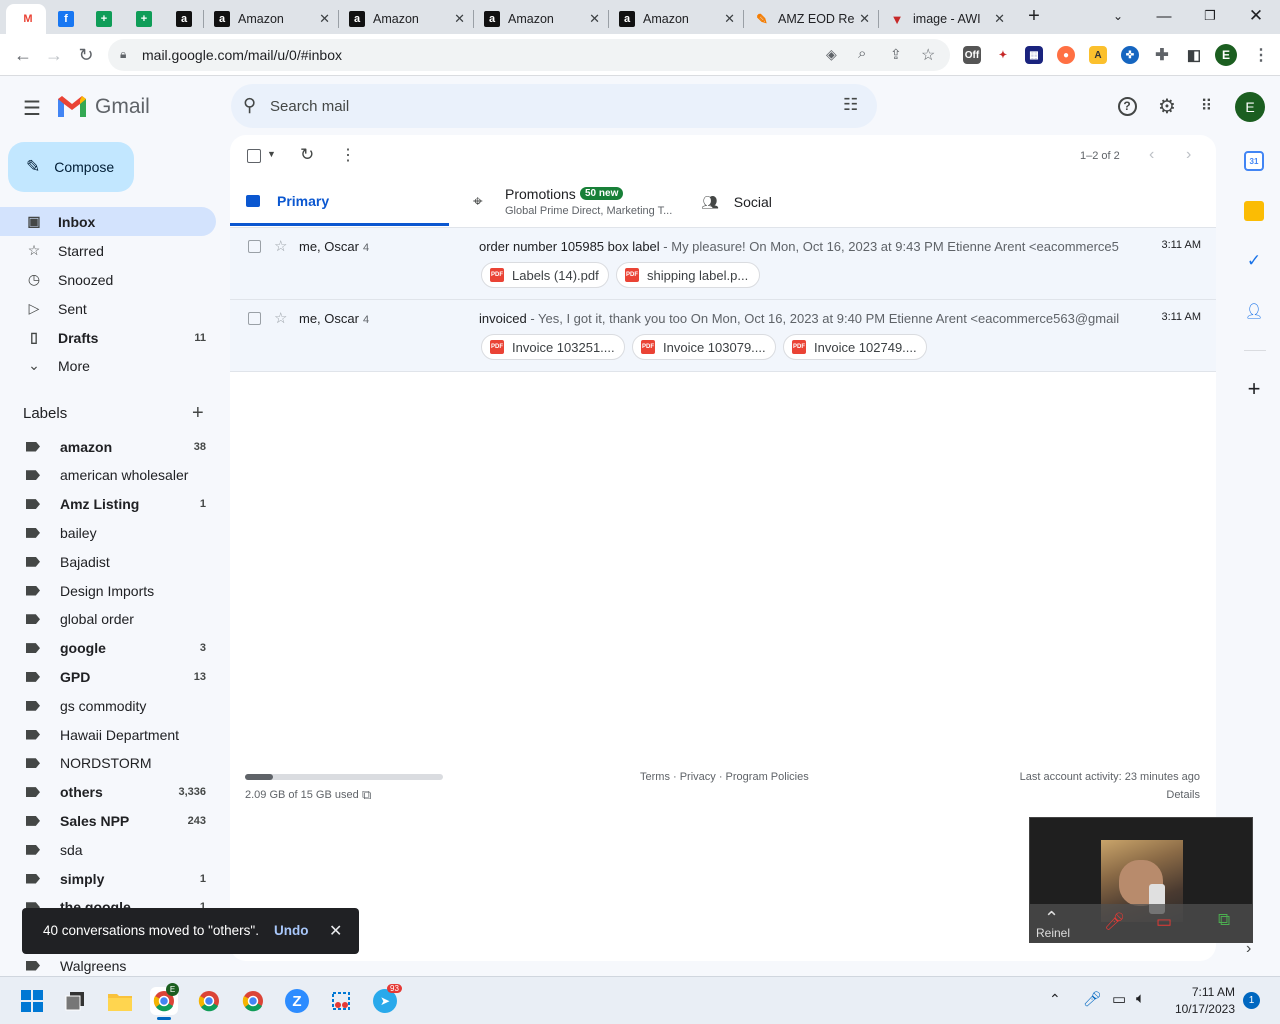 The width and height of the screenshot is (1280, 1024). I want to click on snipping-tool-icon, so click(341, 1001).